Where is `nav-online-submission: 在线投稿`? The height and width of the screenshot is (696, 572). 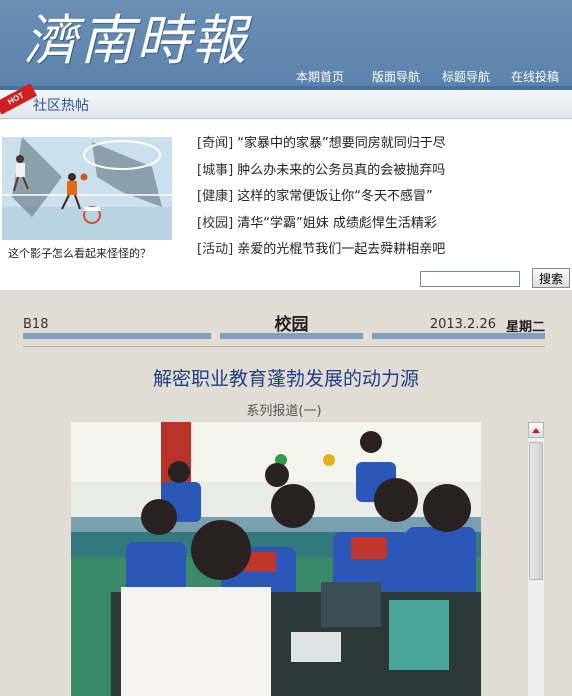
nav-online-submission: 在线投稿 is located at coordinates (535, 76).